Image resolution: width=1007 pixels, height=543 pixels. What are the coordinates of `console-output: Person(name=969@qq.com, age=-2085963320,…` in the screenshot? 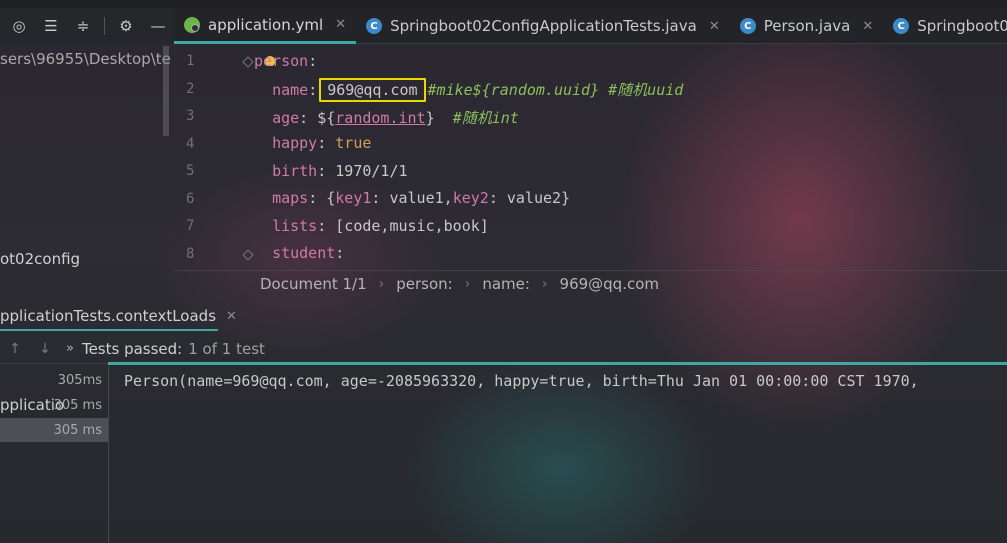 It's located at (521, 381).